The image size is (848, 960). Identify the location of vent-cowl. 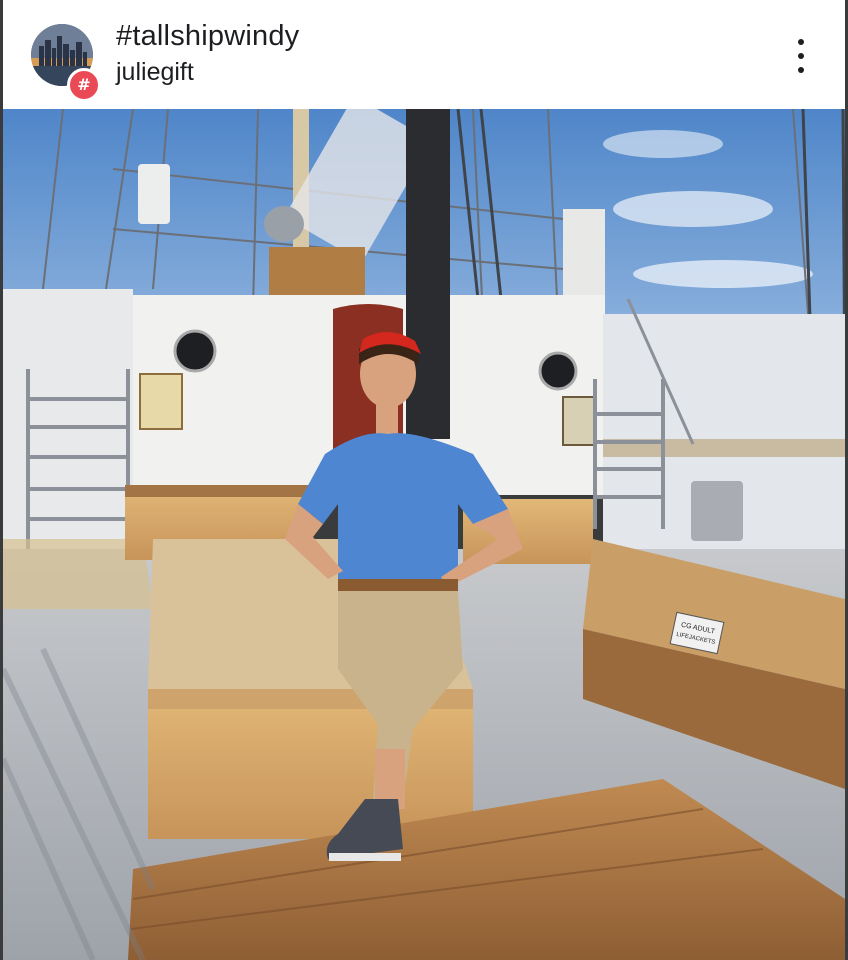
(284, 224).